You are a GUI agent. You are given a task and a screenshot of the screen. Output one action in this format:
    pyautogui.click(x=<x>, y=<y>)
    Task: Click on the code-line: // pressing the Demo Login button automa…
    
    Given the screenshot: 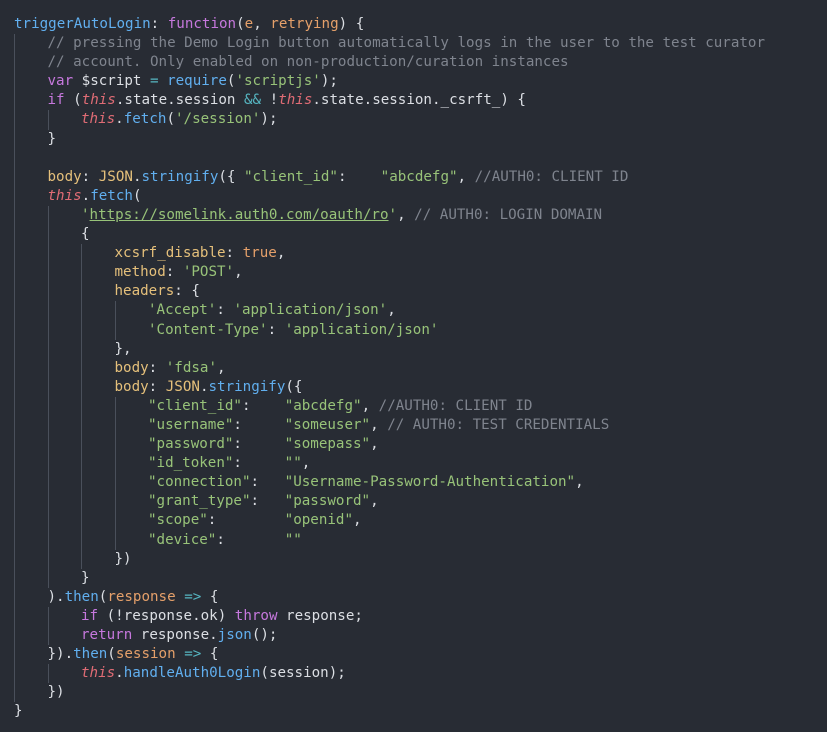 What is the action you would take?
    pyautogui.click(x=413, y=44)
    